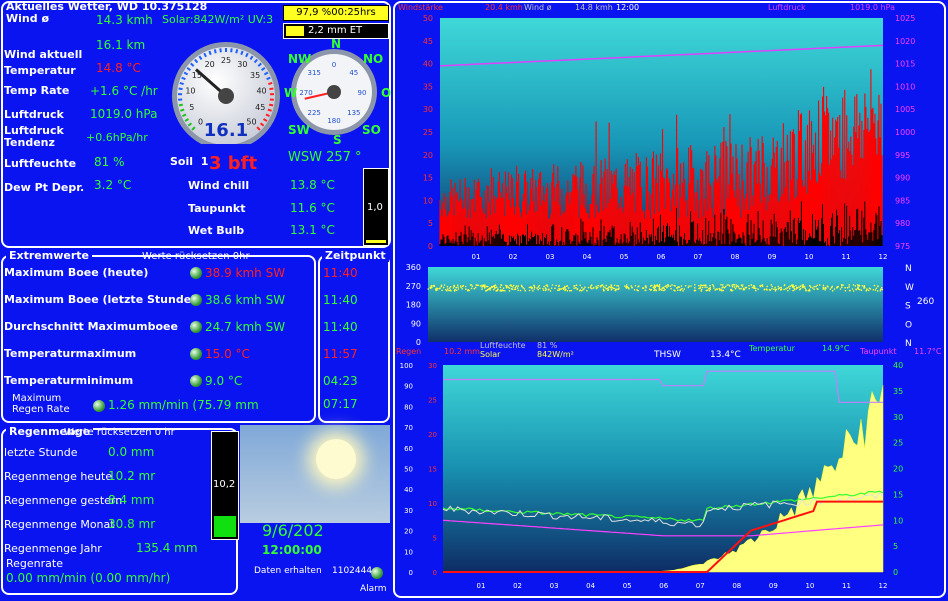 The width and height of the screenshot is (948, 601). What do you see at coordinates (41, 452) in the screenshot?
I see `rain-row-label: letzte Stunde` at bounding box center [41, 452].